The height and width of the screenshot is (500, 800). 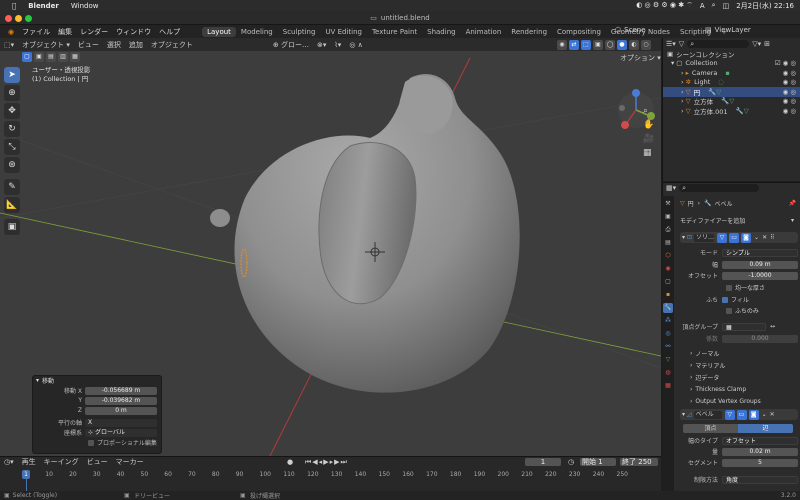 I want to click on modifier-bevel-header: ▾ ◿ ベベル ▽ ▭ ◙ ⌄ ✕, so click(x=739, y=414).